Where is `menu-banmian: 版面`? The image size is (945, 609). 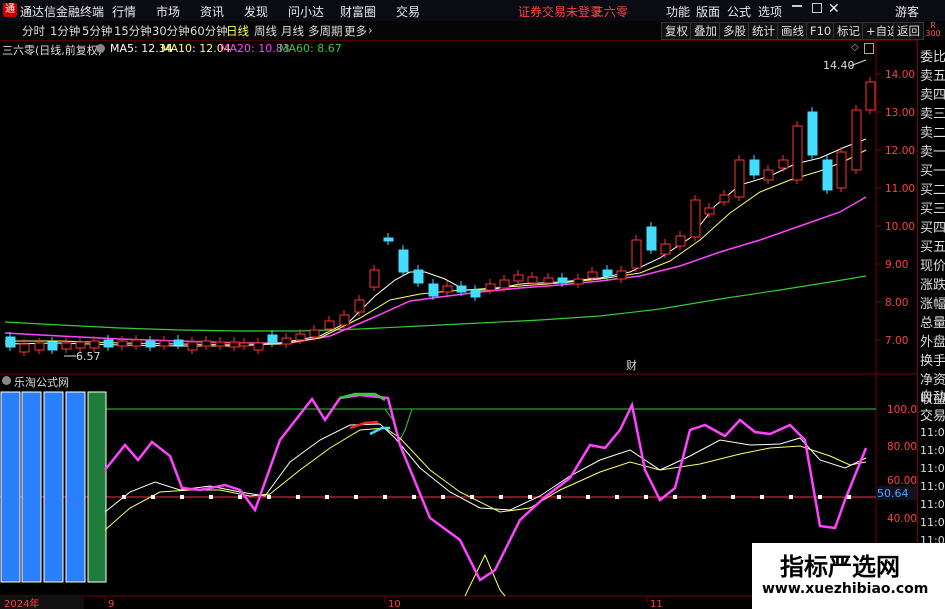 menu-banmian: 版面 is located at coordinates (708, 11).